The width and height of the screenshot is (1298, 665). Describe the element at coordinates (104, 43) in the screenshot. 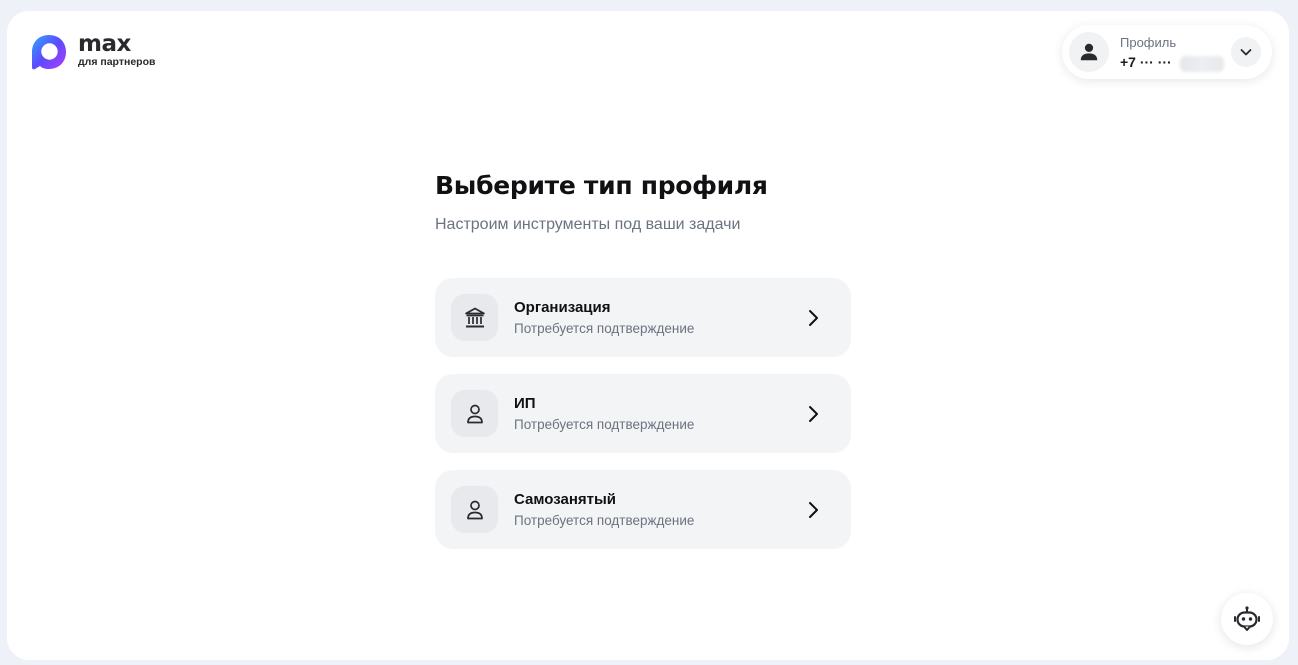

I see `brand-name: max` at that location.